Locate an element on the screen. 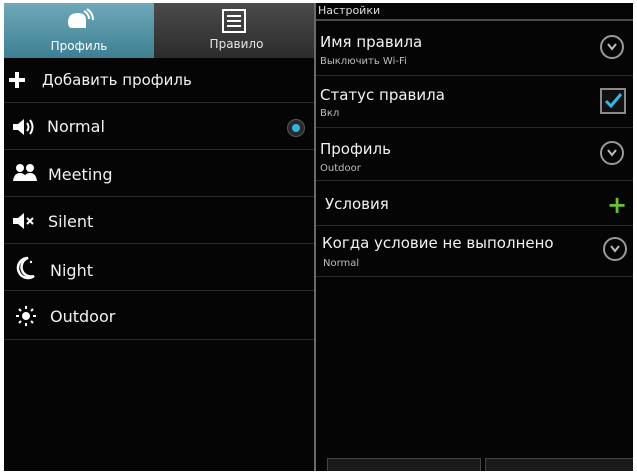  status-checkbox is located at coordinates (613, 101).